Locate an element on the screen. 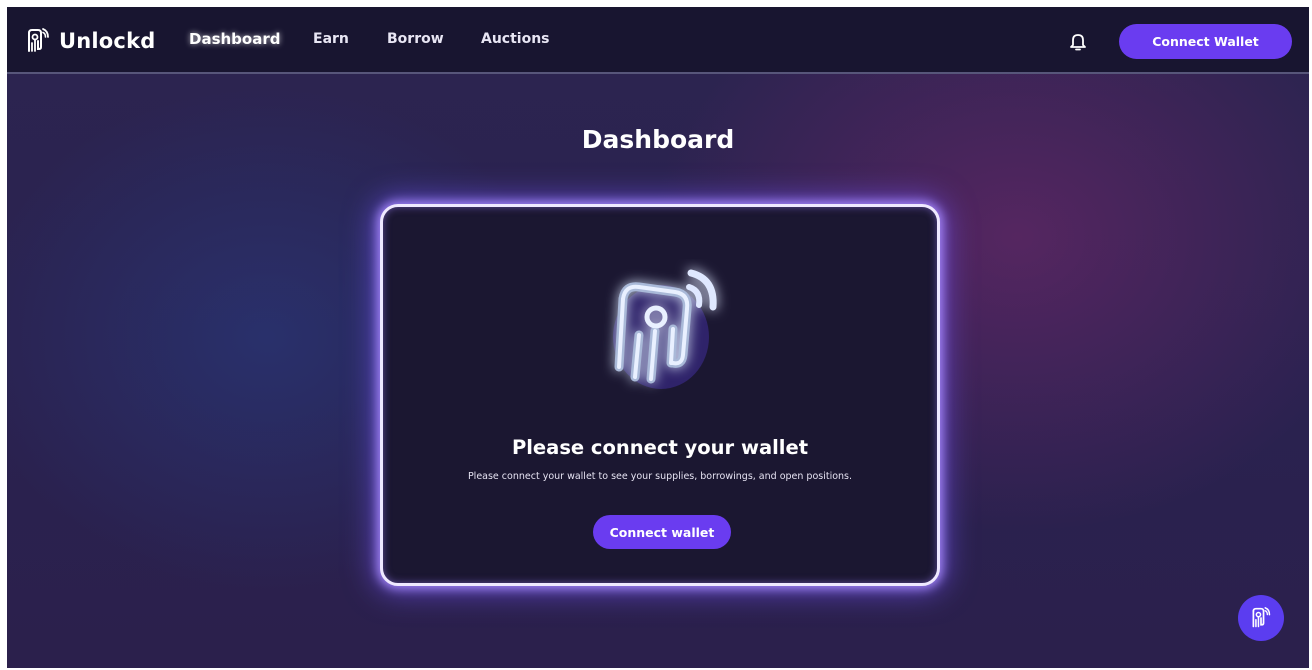  brand-logo: Unlockd is located at coordinates (90, 41).